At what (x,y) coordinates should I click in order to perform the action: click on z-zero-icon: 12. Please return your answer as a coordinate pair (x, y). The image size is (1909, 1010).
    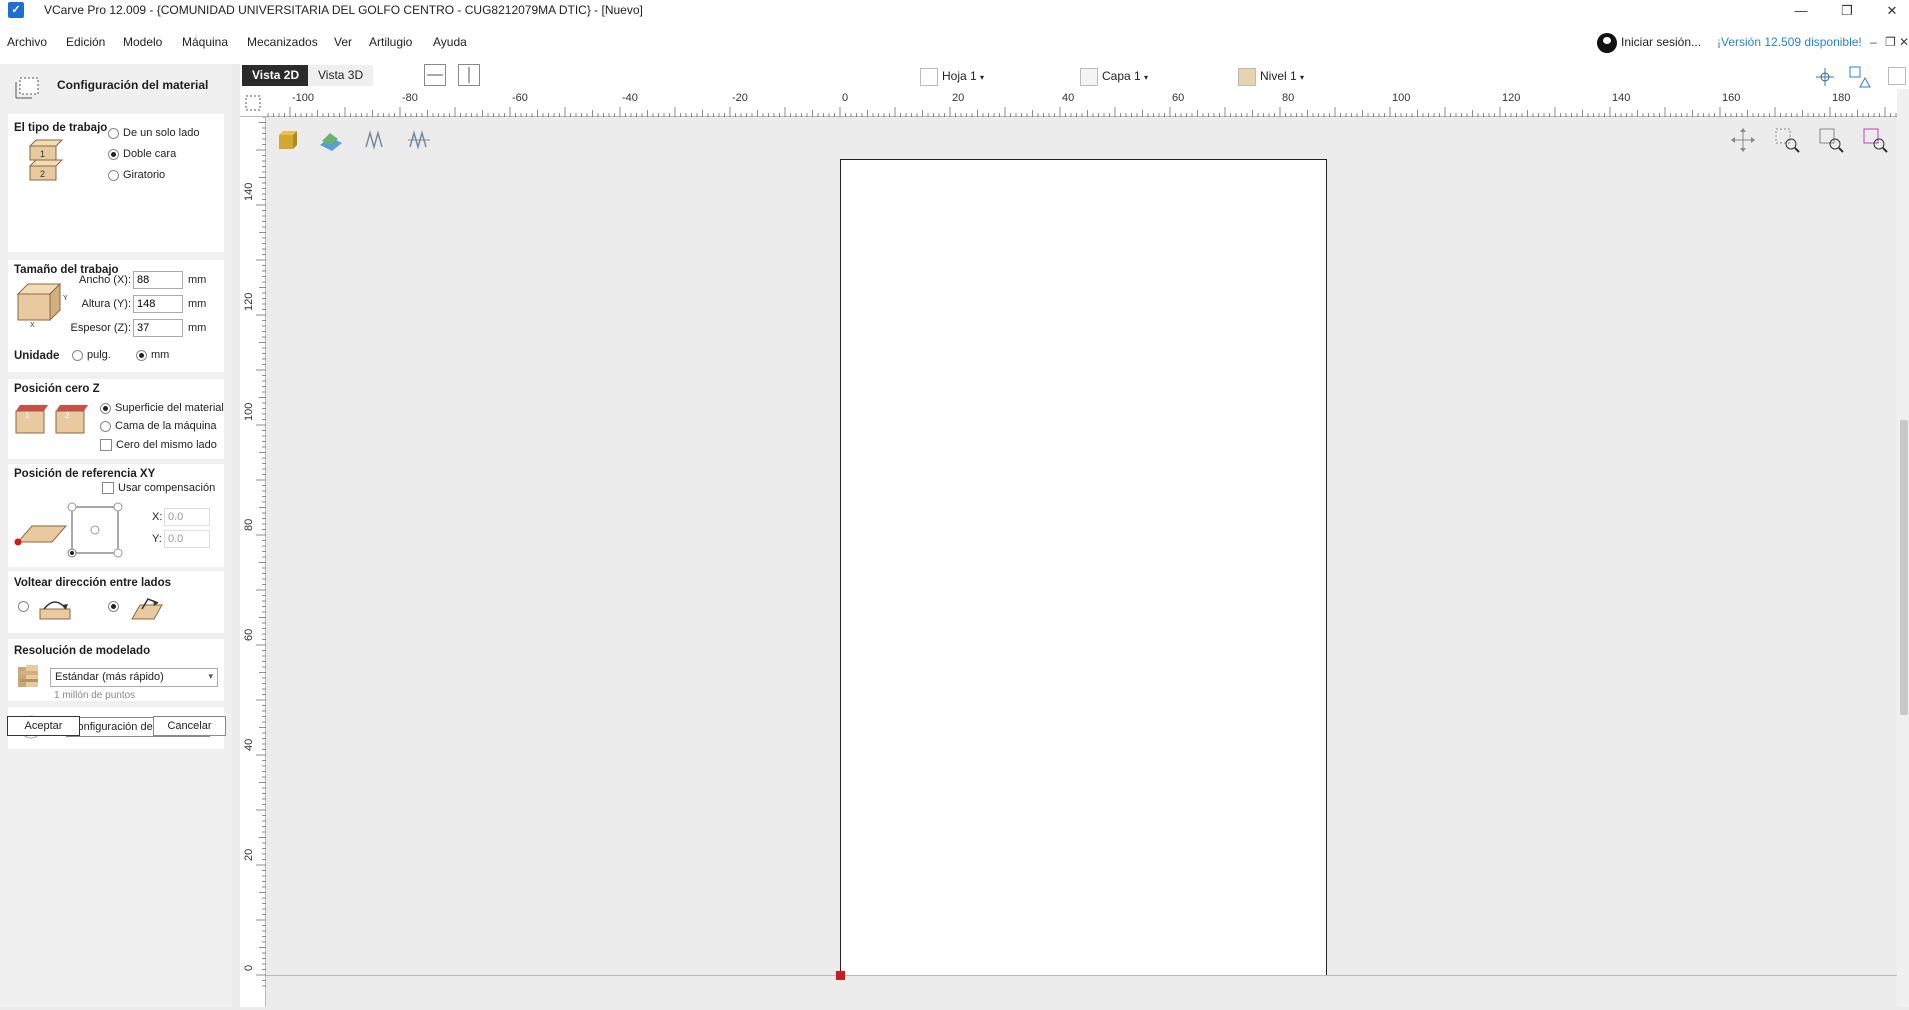
    Looking at the image, I should click on (54, 420).